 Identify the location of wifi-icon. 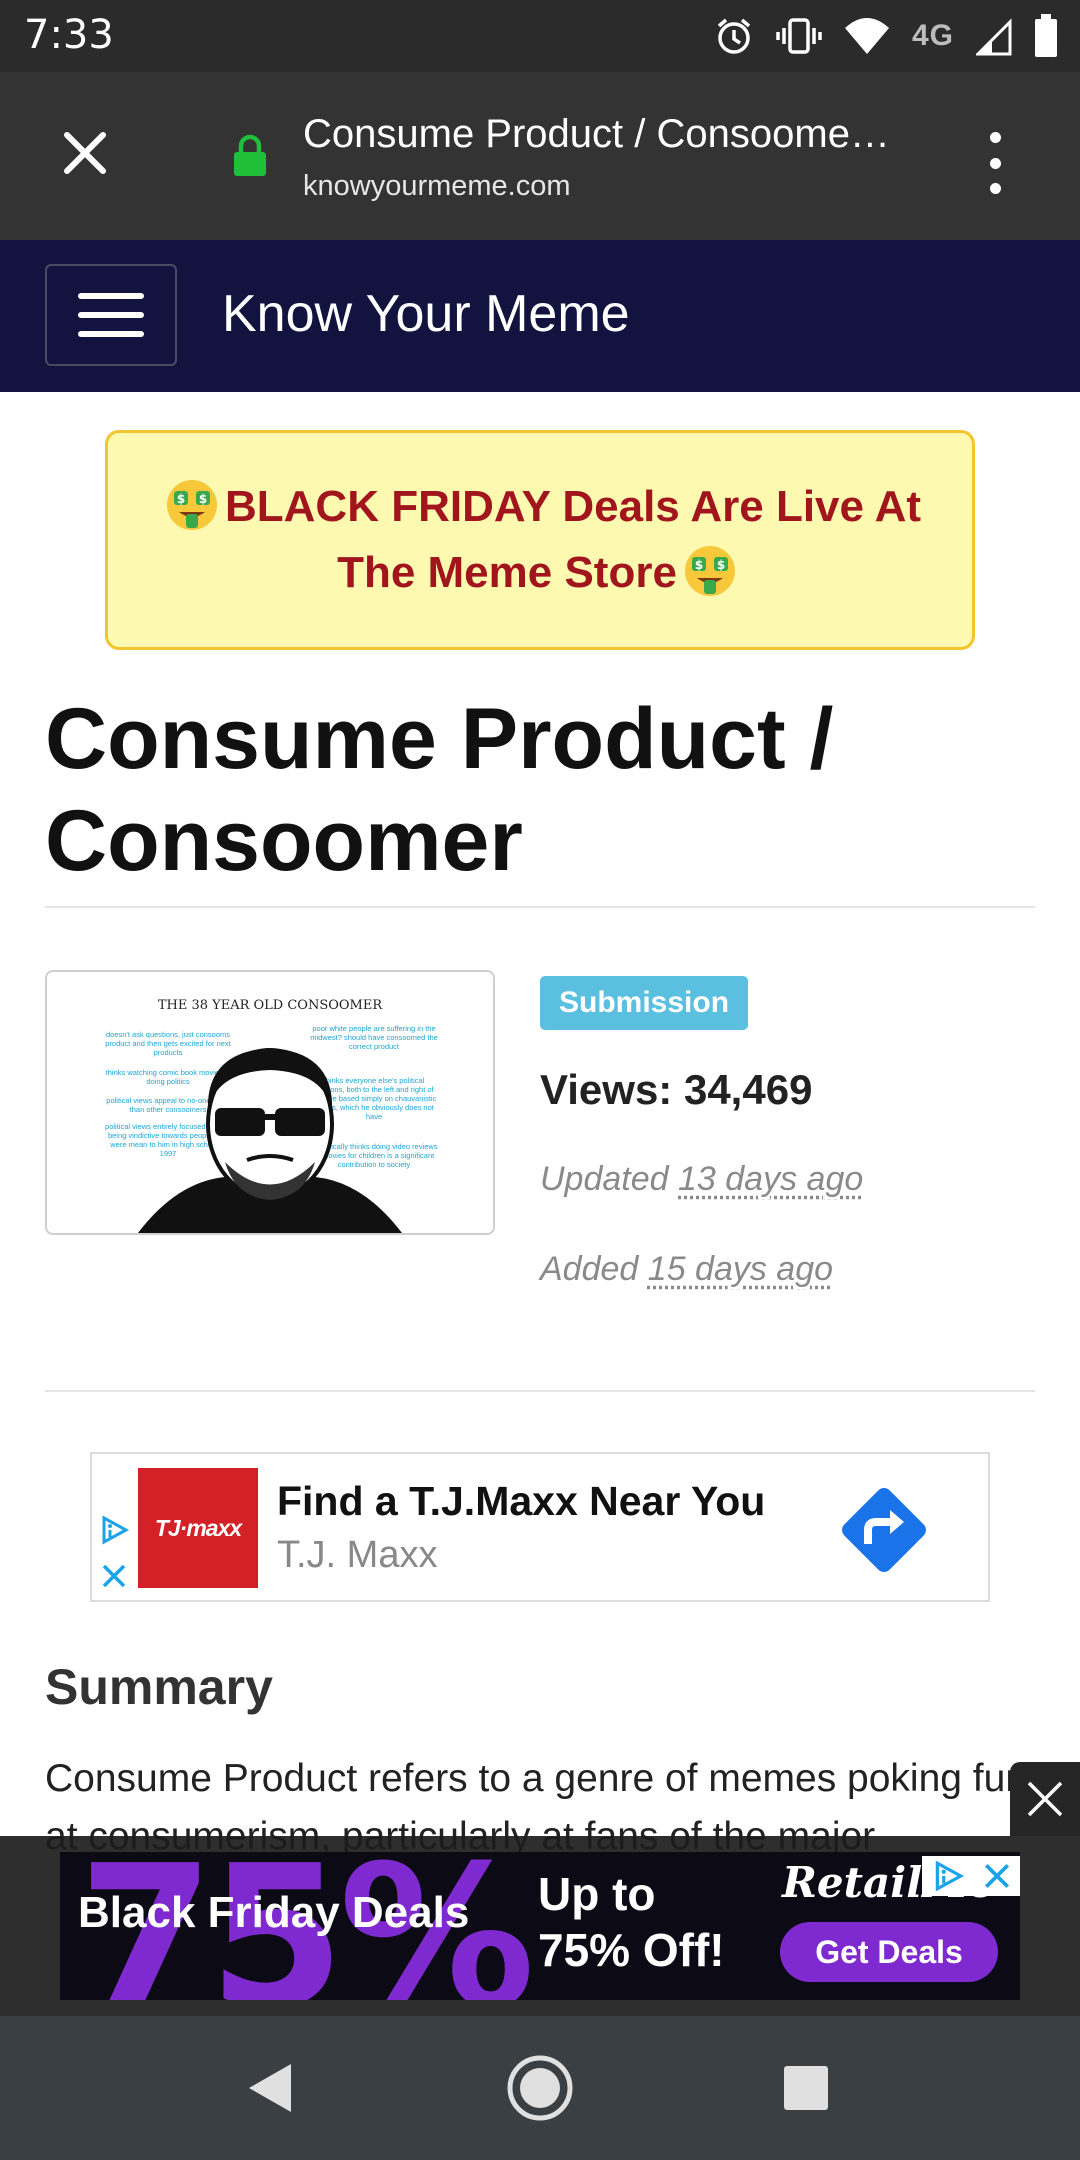
(867, 36).